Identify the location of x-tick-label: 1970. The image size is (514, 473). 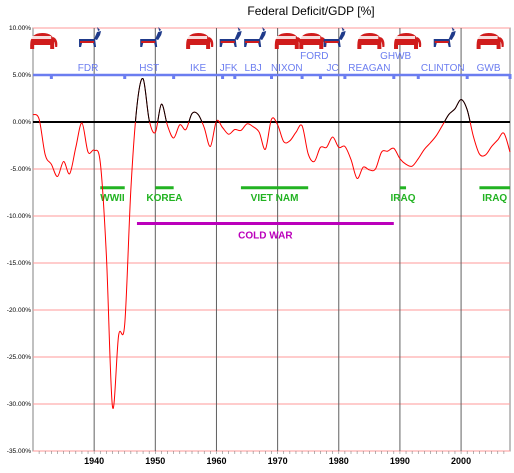
(278, 461).